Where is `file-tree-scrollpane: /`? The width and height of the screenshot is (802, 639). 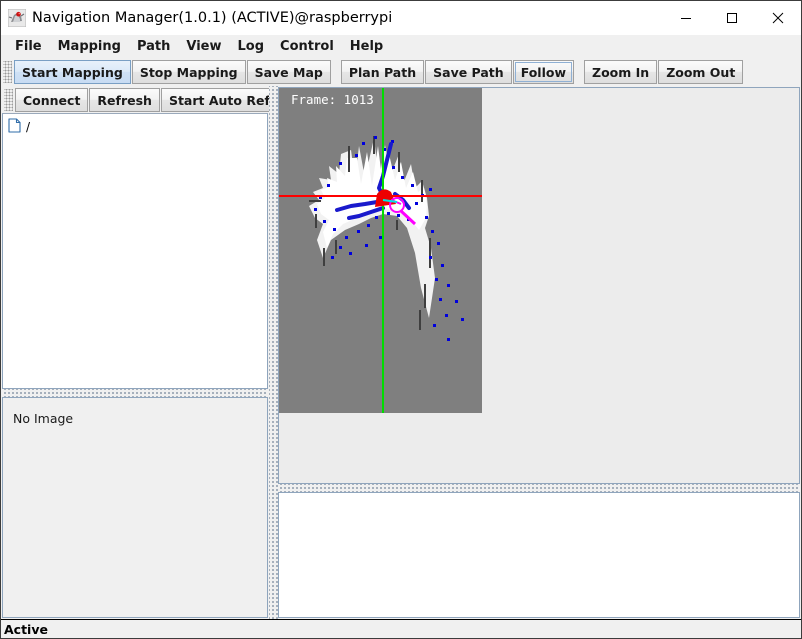 file-tree-scrollpane: / is located at coordinates (135, 251).